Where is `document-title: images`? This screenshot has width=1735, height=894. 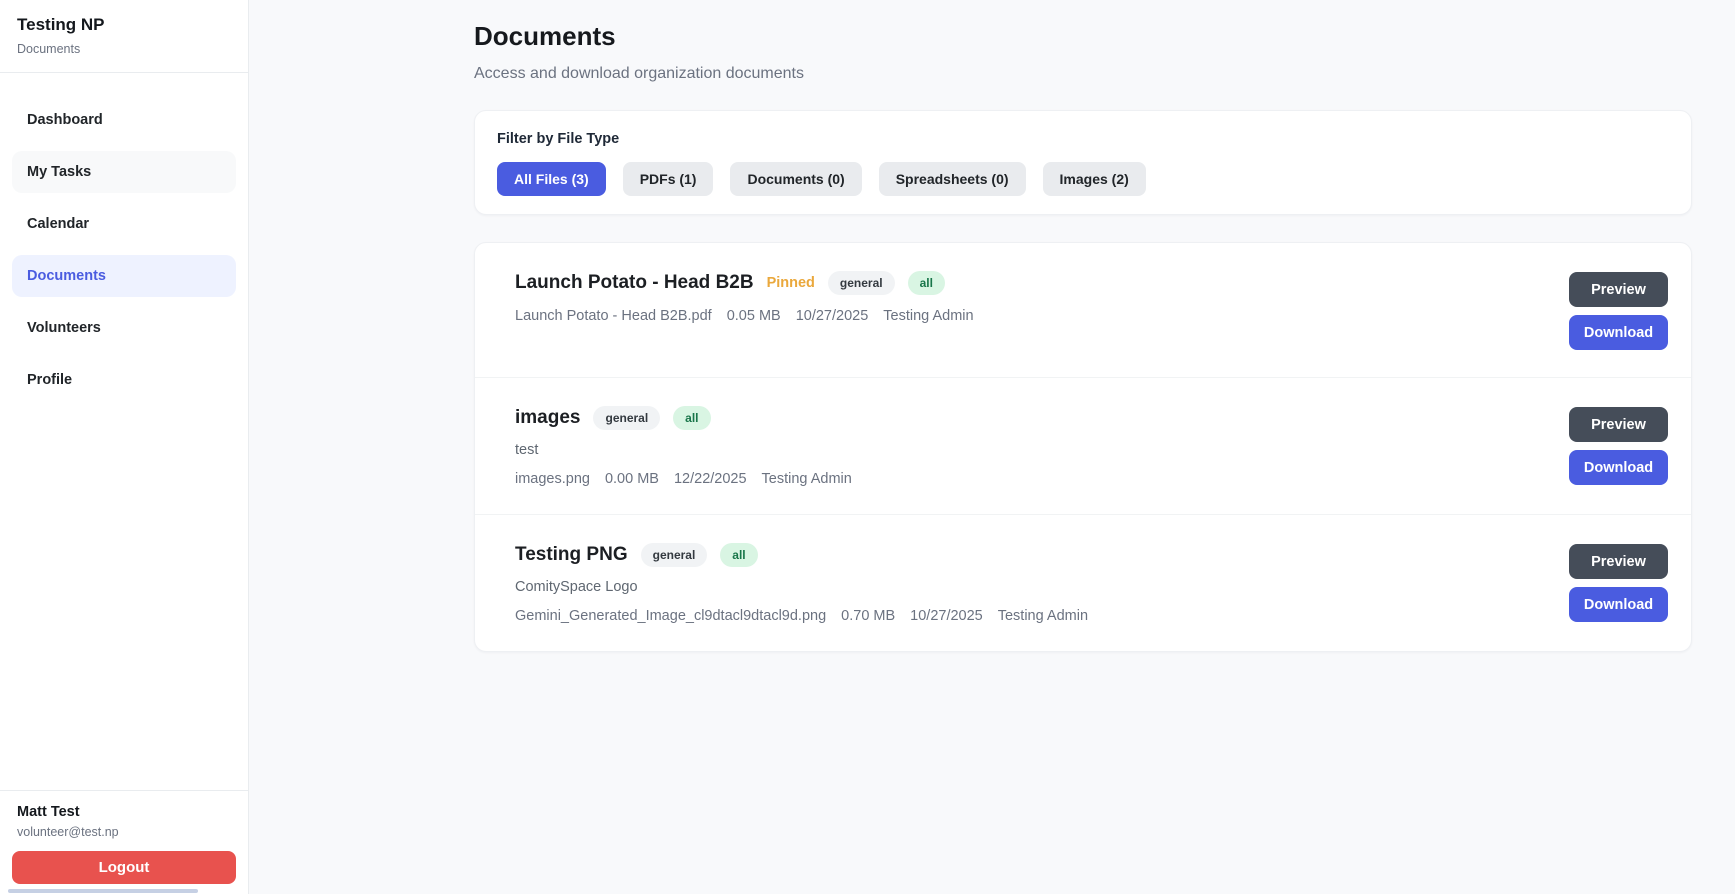 document-title: images is located at coordinates (548, 417).